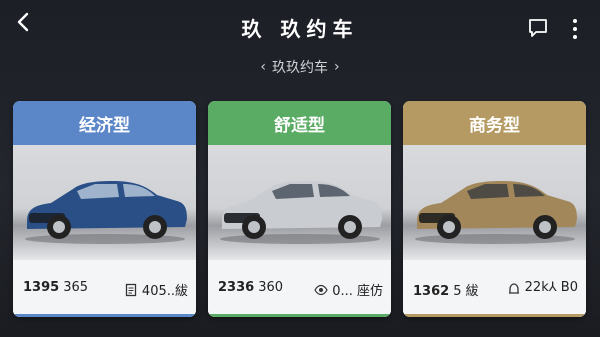  I want to click on spec-info: 0... 座仿, so click(348, 289).